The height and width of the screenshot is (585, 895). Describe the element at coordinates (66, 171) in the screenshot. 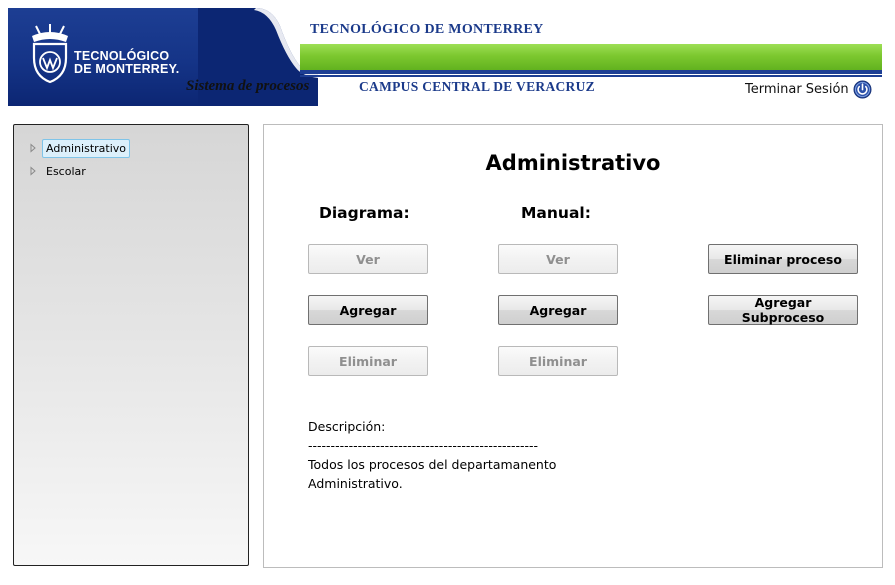

I see `tree-item-label: Escolar` at that location.